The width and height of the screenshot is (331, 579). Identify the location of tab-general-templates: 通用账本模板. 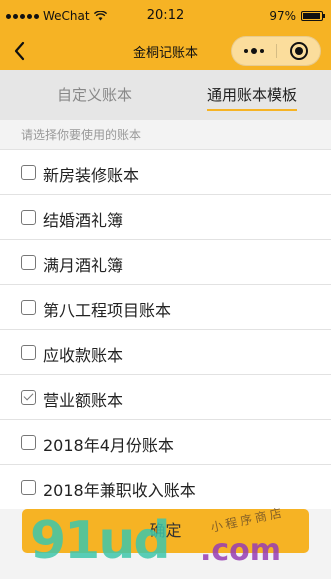
(252, 97).